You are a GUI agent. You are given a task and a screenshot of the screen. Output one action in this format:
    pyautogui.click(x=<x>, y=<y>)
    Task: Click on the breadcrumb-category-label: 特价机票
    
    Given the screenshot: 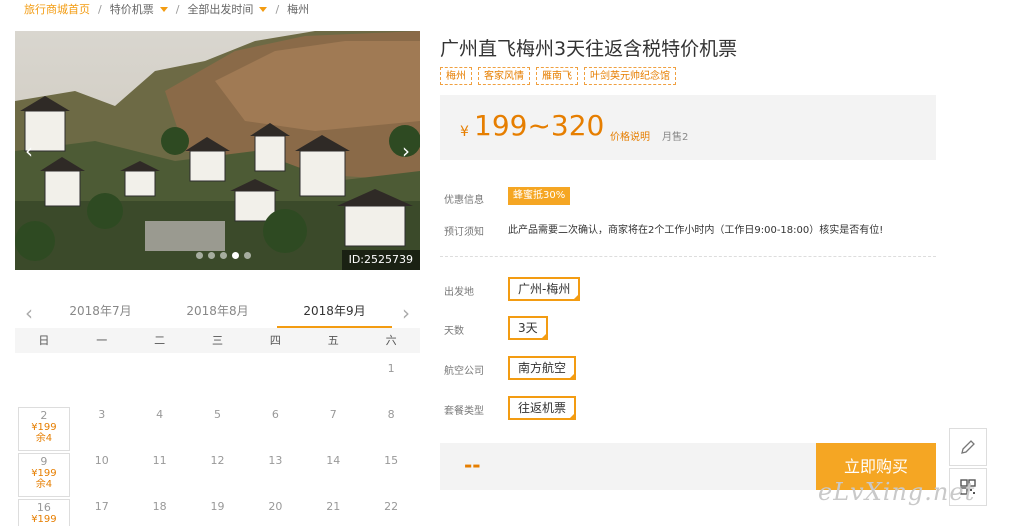 What is the action you would take?
    pyautogui.click(x=131, y=9)
    